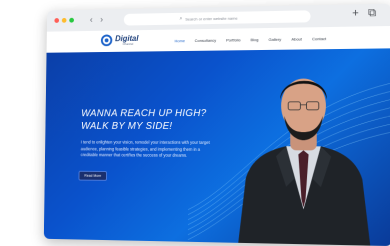 Image resolution: width=390 pixels, height=246 pixels. Describe the element at coordinates (106, 40) in the screenshot. I see `logo-mark-icon` at that location.